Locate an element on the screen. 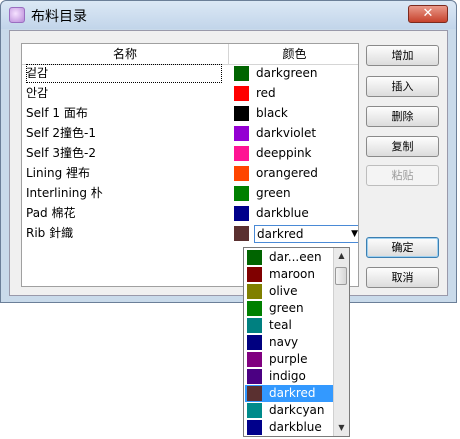  scroll-thumb is located at coordinates (341, 276).